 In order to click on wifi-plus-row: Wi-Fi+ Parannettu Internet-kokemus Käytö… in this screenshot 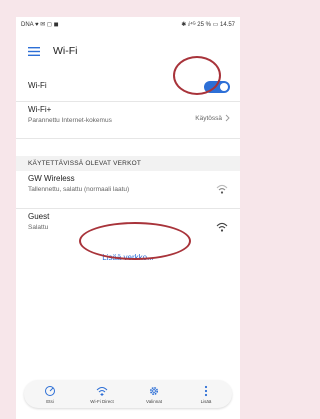, I will do `click(128, 119)`.